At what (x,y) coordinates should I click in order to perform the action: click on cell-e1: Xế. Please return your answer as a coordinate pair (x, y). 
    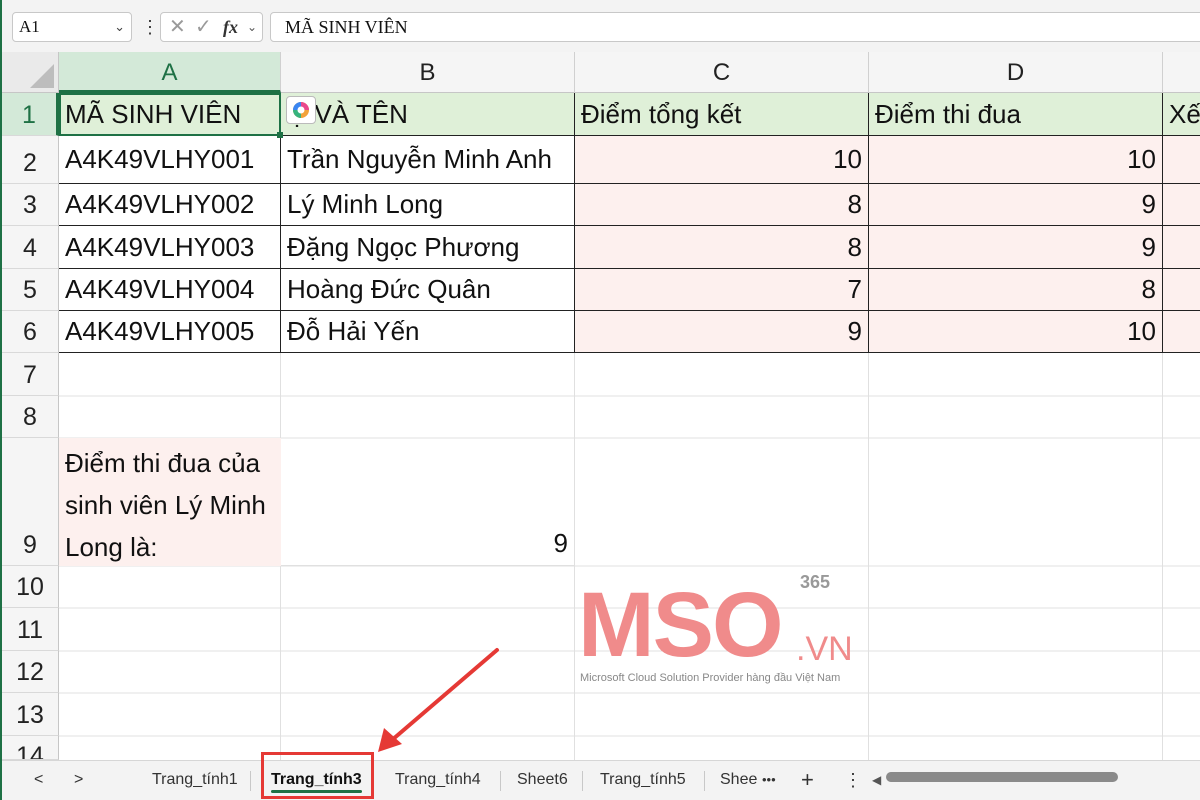
    Looking at the image, I should click on (1181, 114).